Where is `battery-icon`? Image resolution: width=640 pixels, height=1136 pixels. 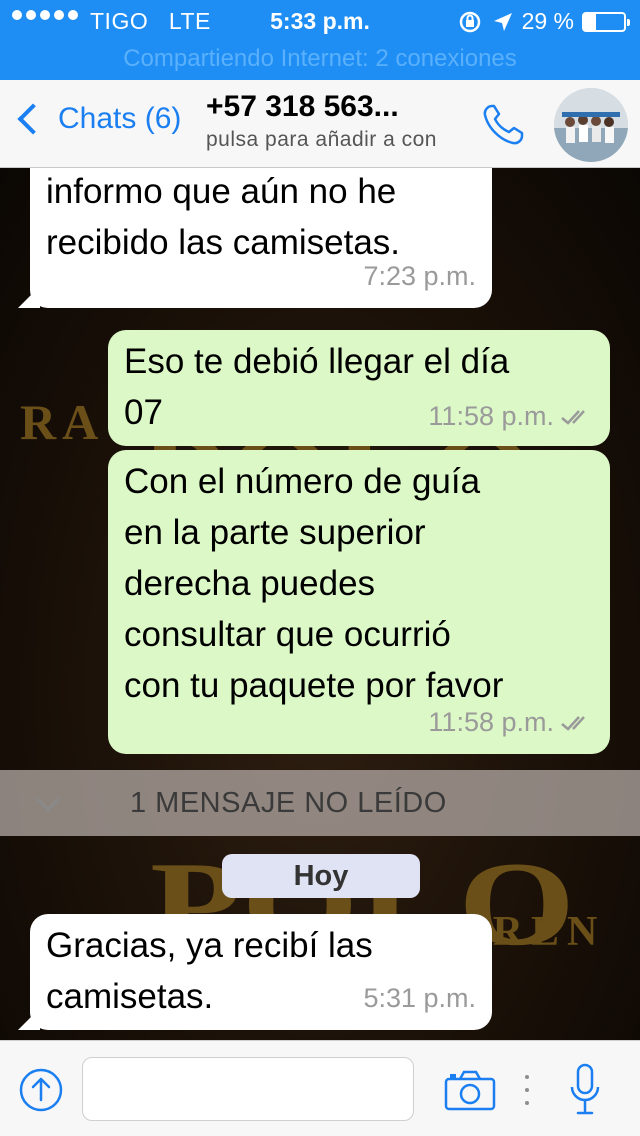 battery-icon is located at coordinates (606, 21).